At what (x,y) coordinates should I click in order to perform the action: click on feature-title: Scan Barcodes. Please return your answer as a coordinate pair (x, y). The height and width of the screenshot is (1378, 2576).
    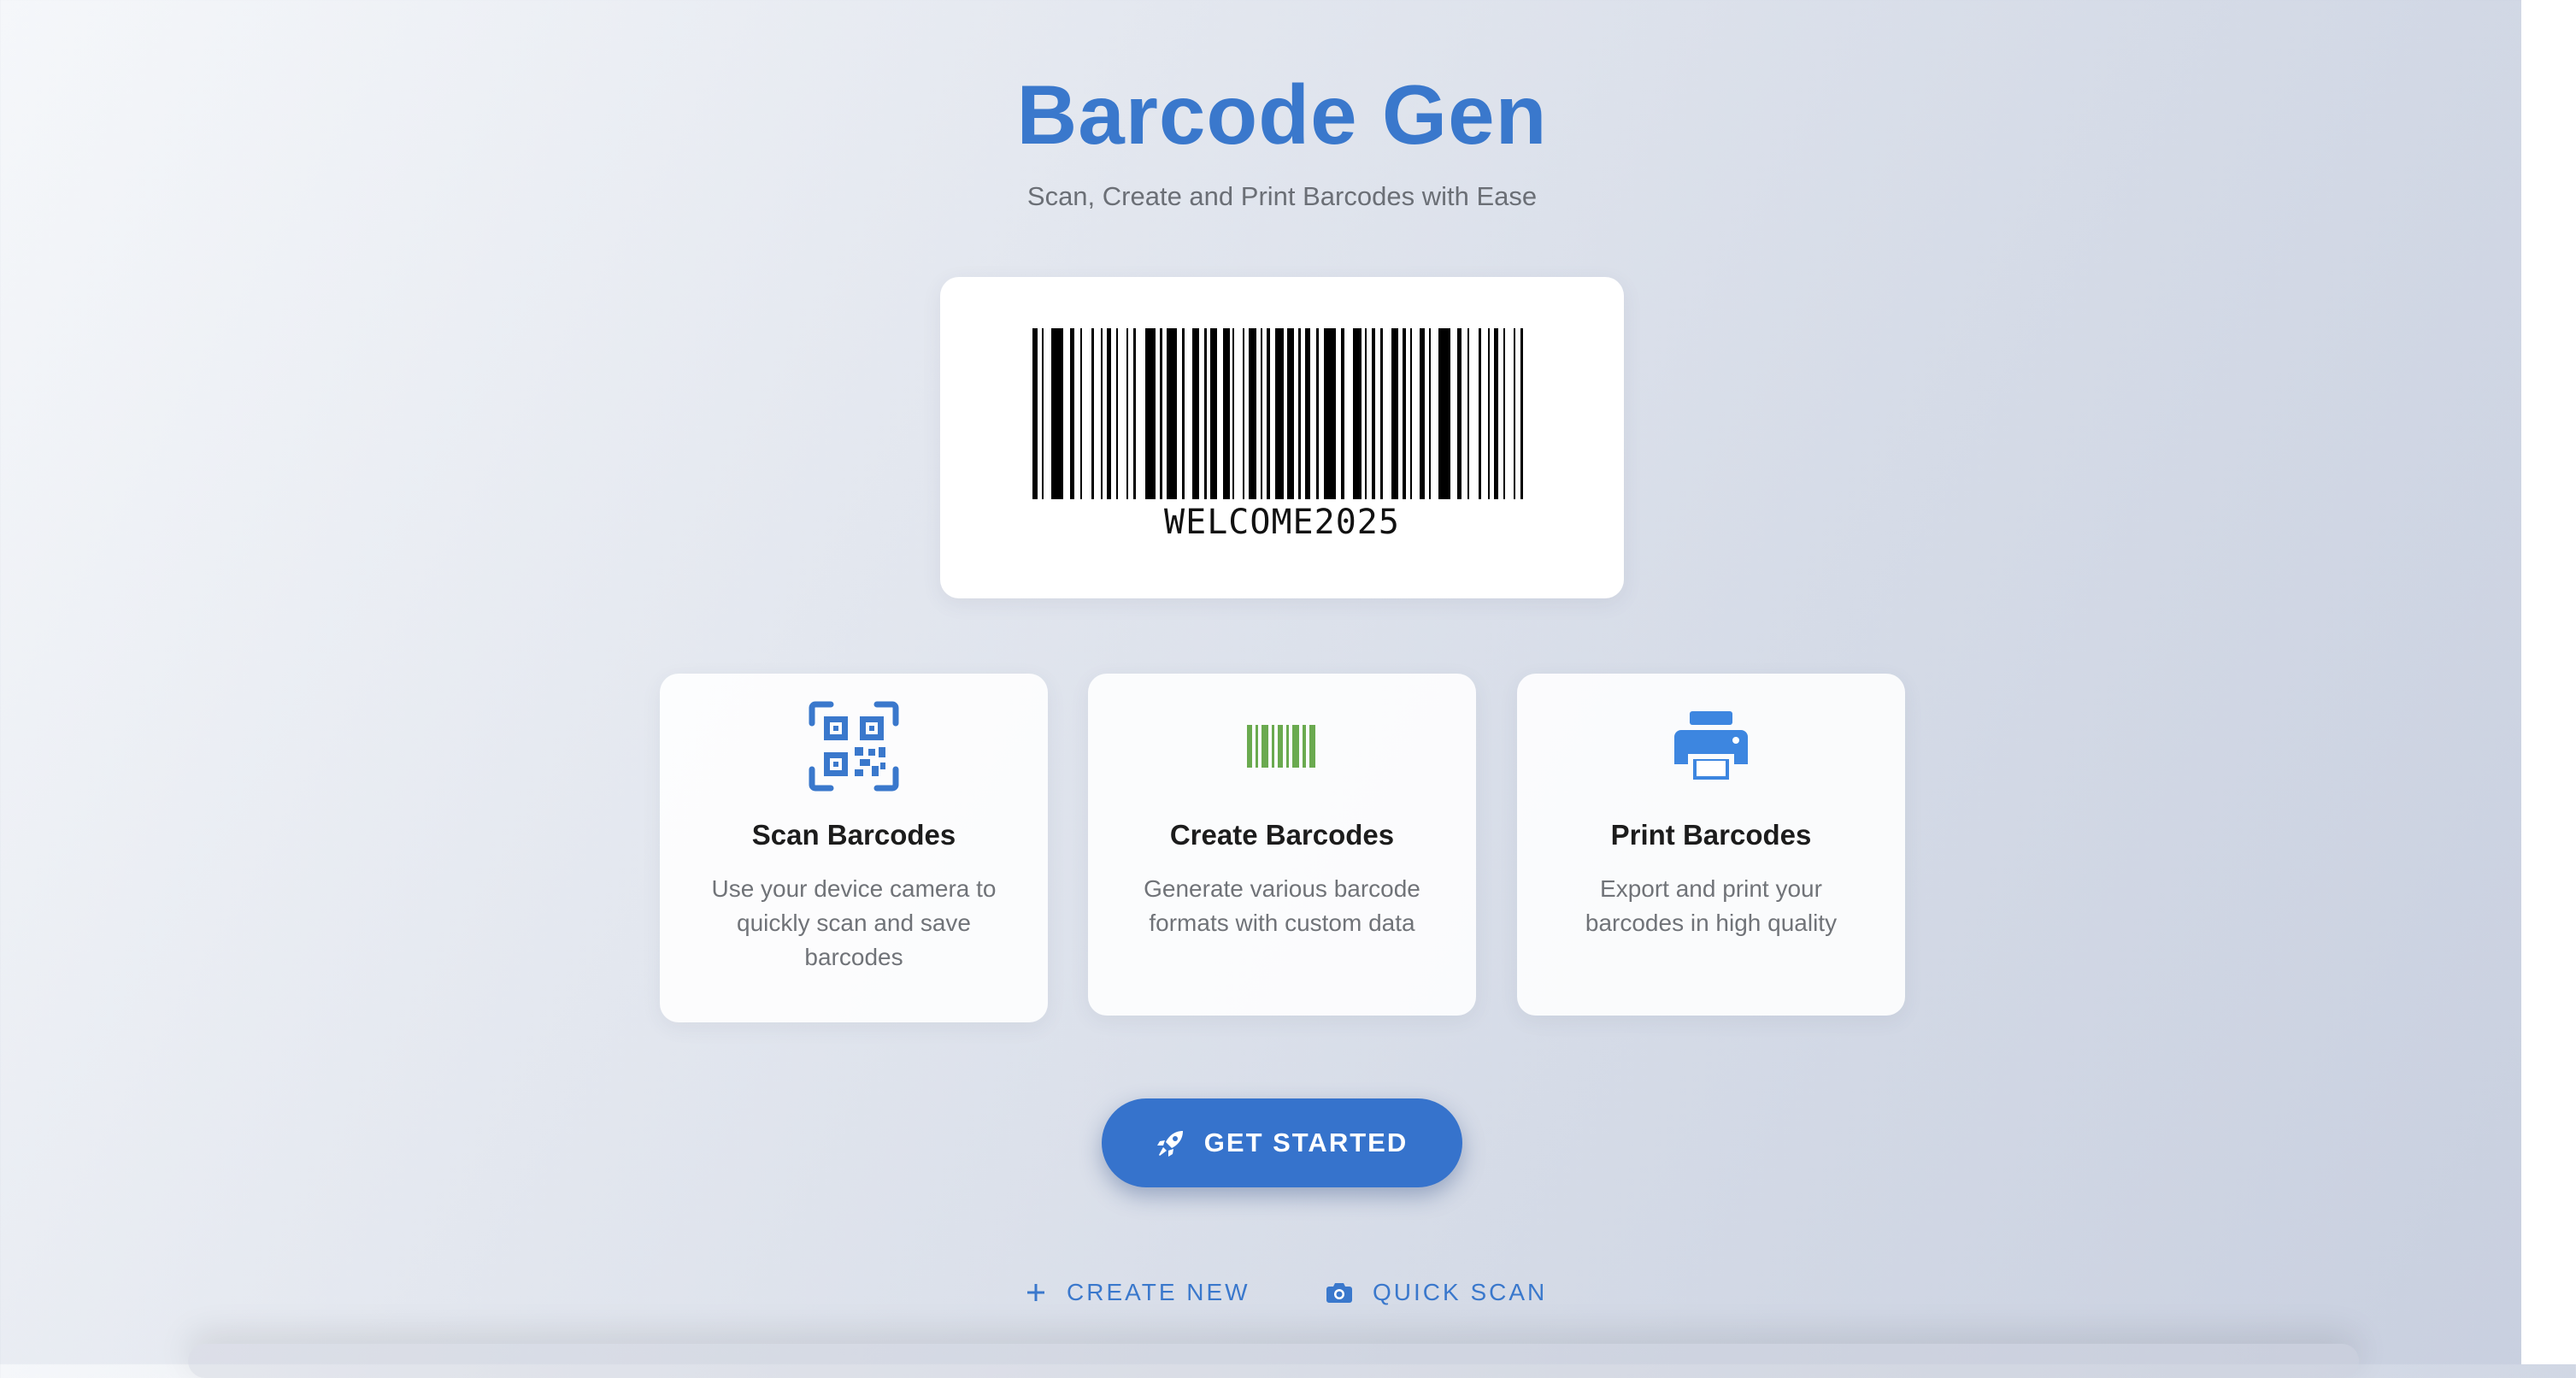
    Looking at the image, I should click on (853, 835).